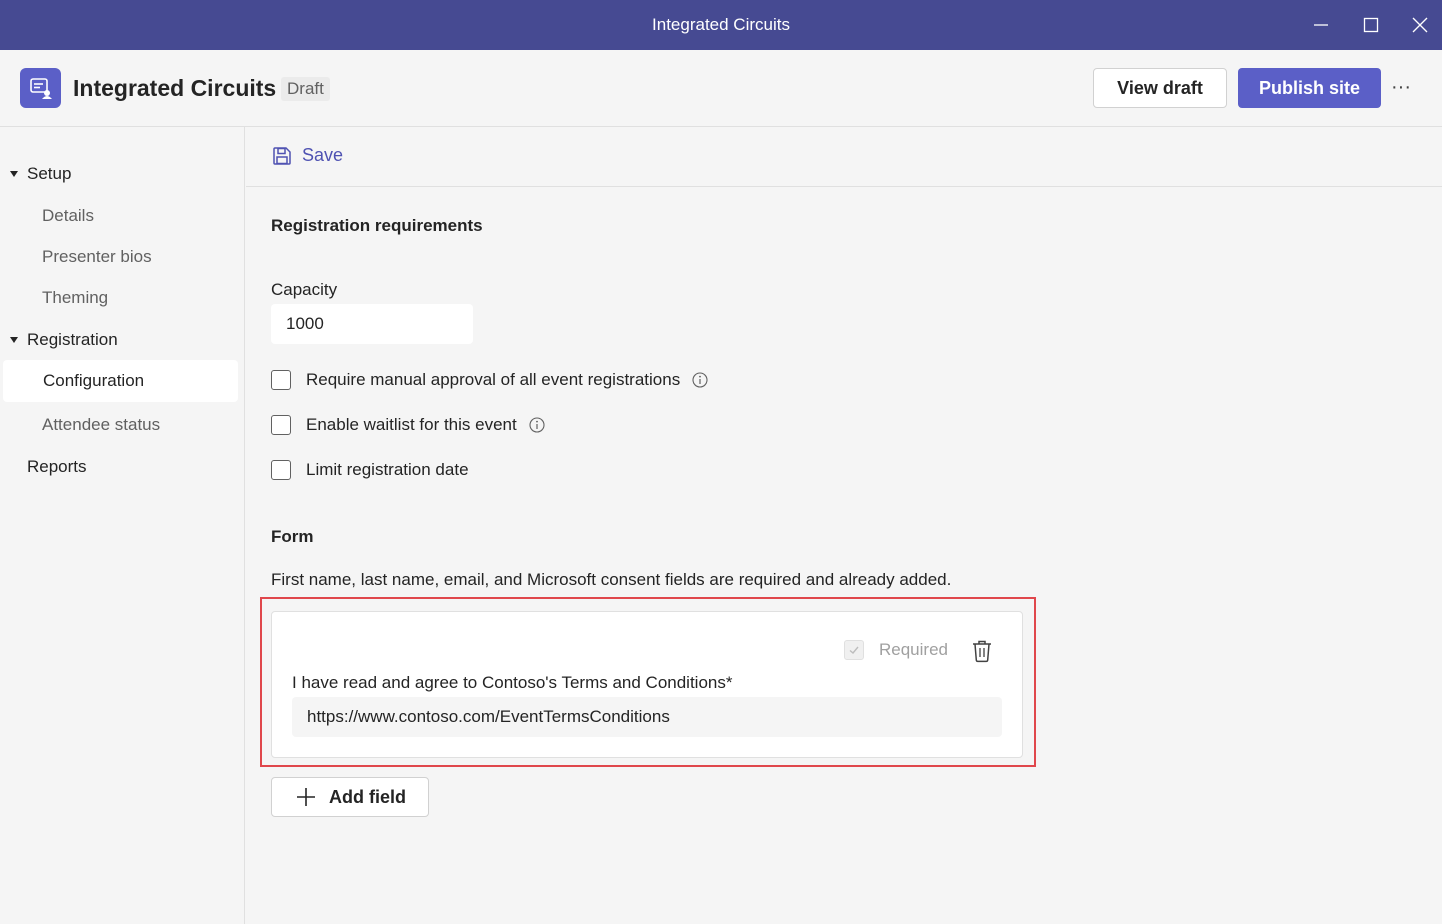  What do you see at coordinates (175, 88) in the screenshot?
I see `app-name: Integrated Circuits` at bounding box center [175, 88].